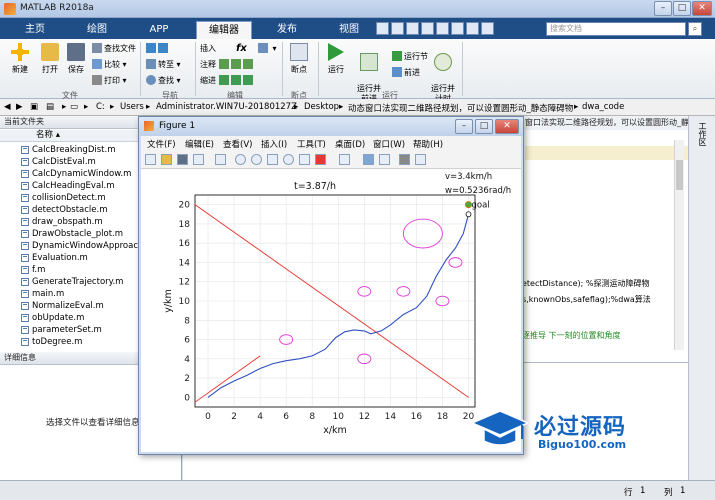 This screenshot has height=500, width=715. What do you see at coordinates (571, 335) in the screenshot?
I see `code-line-3: 逐推导 下一刻的位置和角度` at bounding box center [571, 335].